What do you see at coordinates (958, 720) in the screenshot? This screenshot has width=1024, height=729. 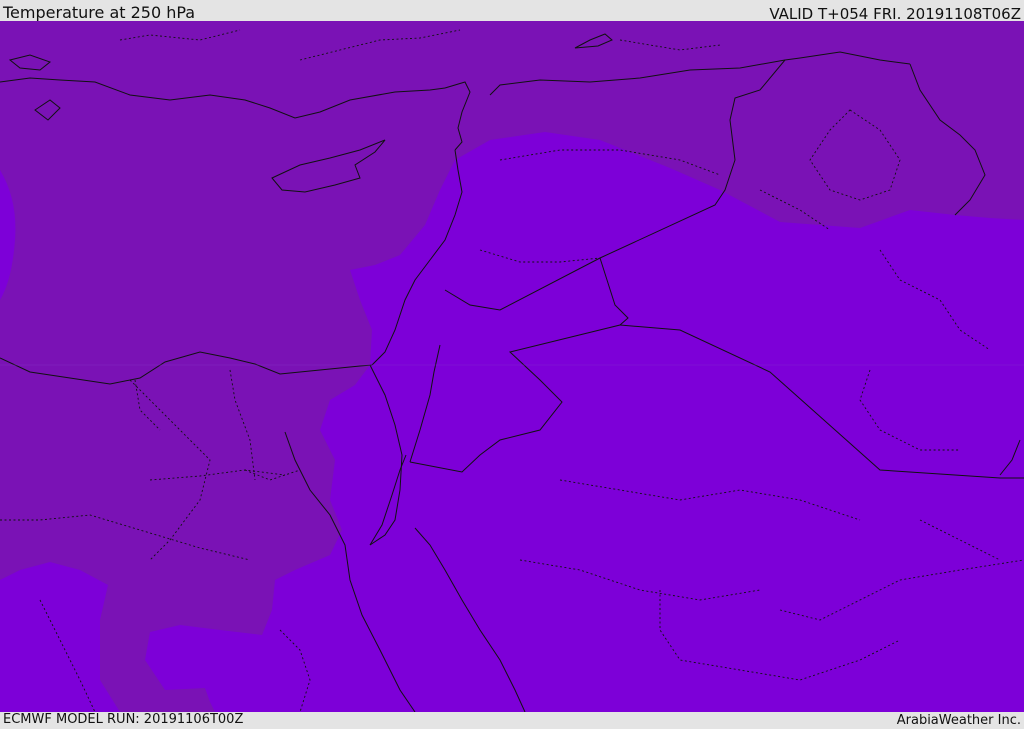 I see `credit-label: ArabiaWeather Inc.` at bounding box center [958, 720].